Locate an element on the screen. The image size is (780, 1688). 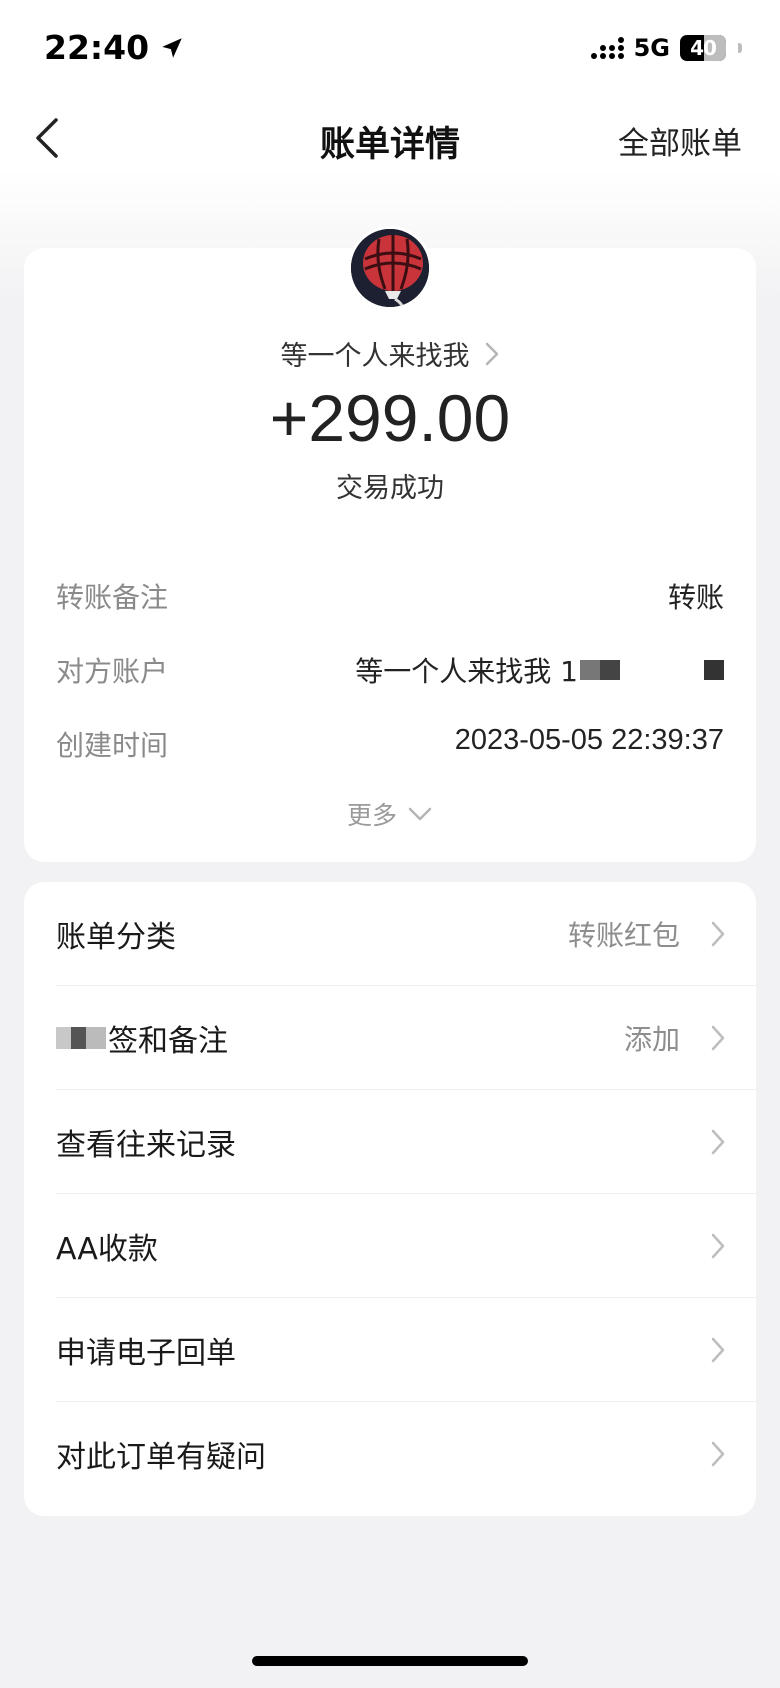
payee-link: 等一个人来找我 is located at coordinates (390, 353).